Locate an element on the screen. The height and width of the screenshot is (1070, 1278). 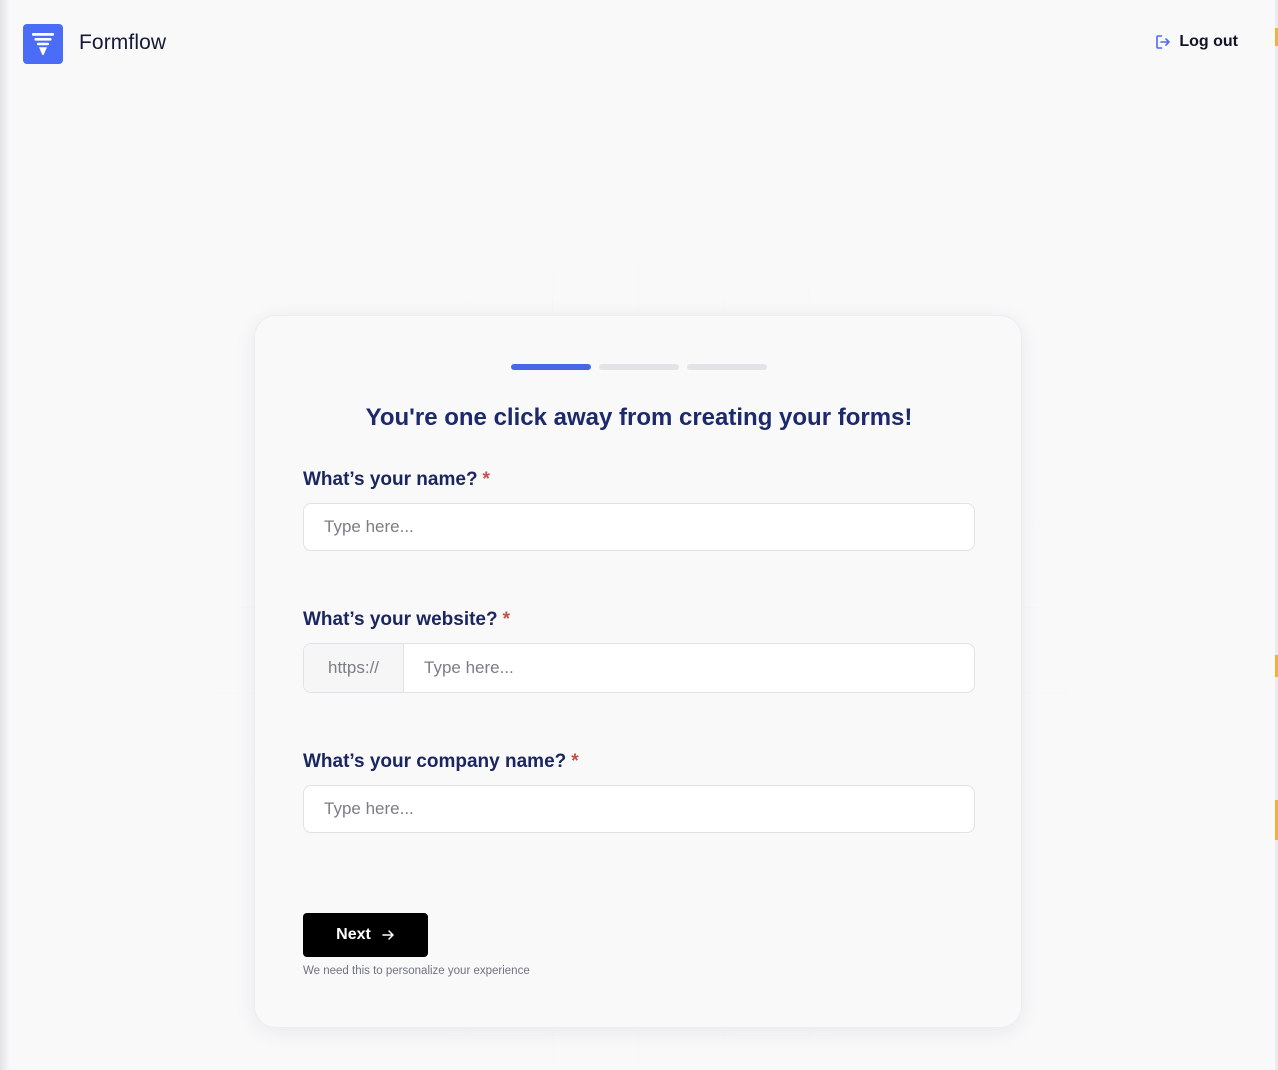
logout-button: Log out is located at coordinates (1196, 42).